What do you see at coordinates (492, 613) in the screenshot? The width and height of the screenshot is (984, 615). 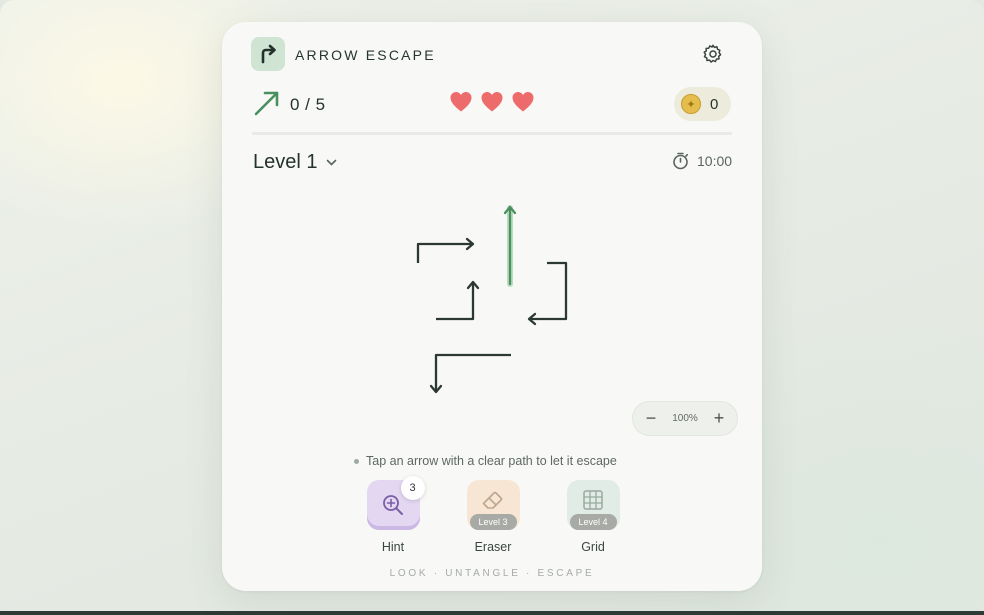 I see `window-bottom-edge` at bounding box center [492, 613].